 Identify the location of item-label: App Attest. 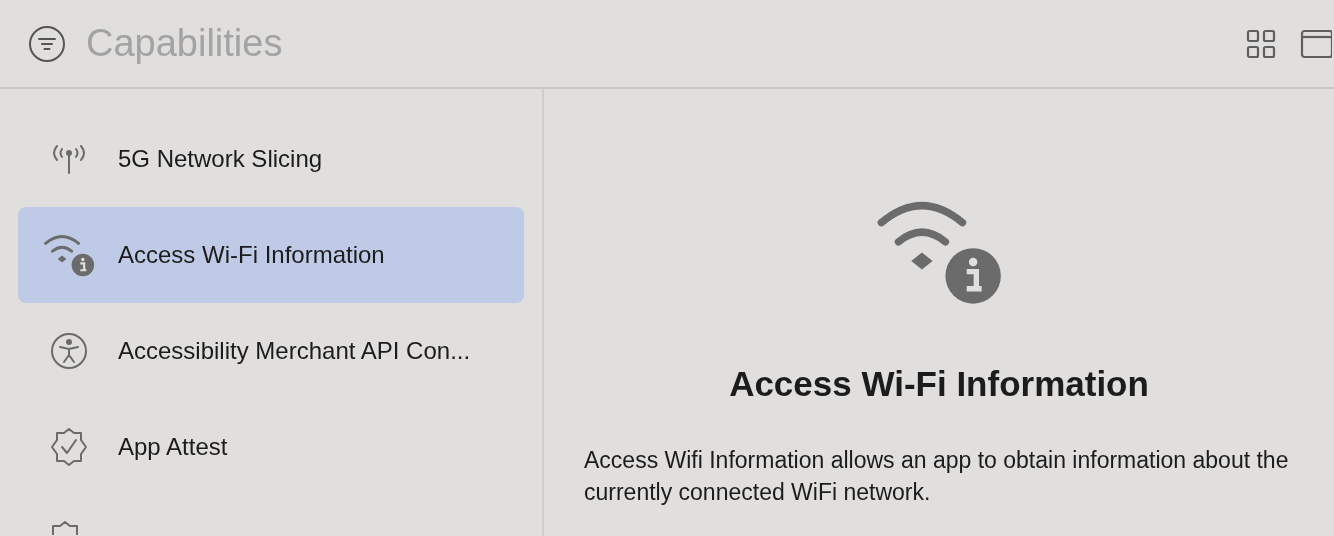
(173, 447).